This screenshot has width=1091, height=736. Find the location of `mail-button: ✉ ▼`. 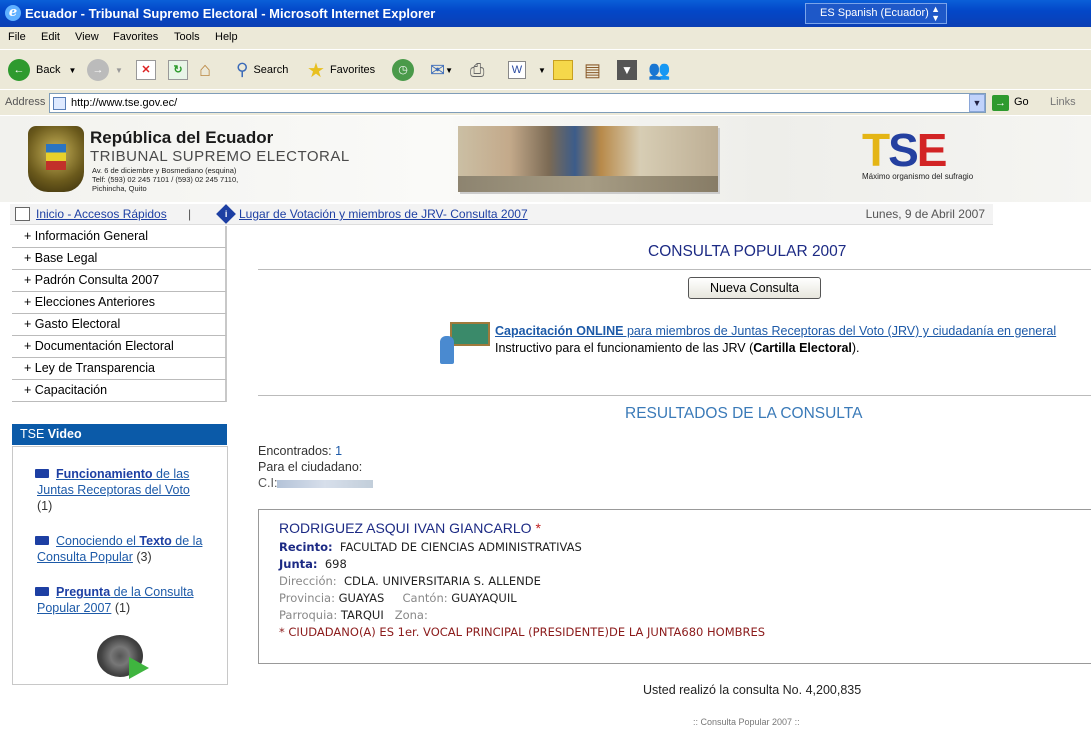

mail-button: ✉ ▼ is located at coordinates (441, 70).